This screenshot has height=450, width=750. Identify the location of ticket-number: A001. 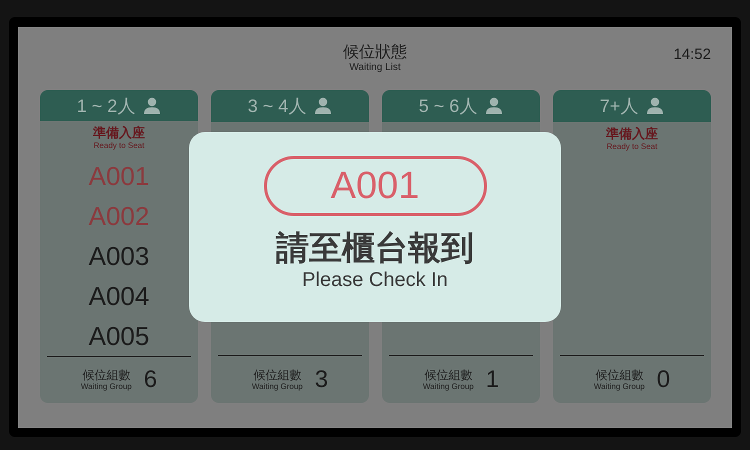
(119, 177).